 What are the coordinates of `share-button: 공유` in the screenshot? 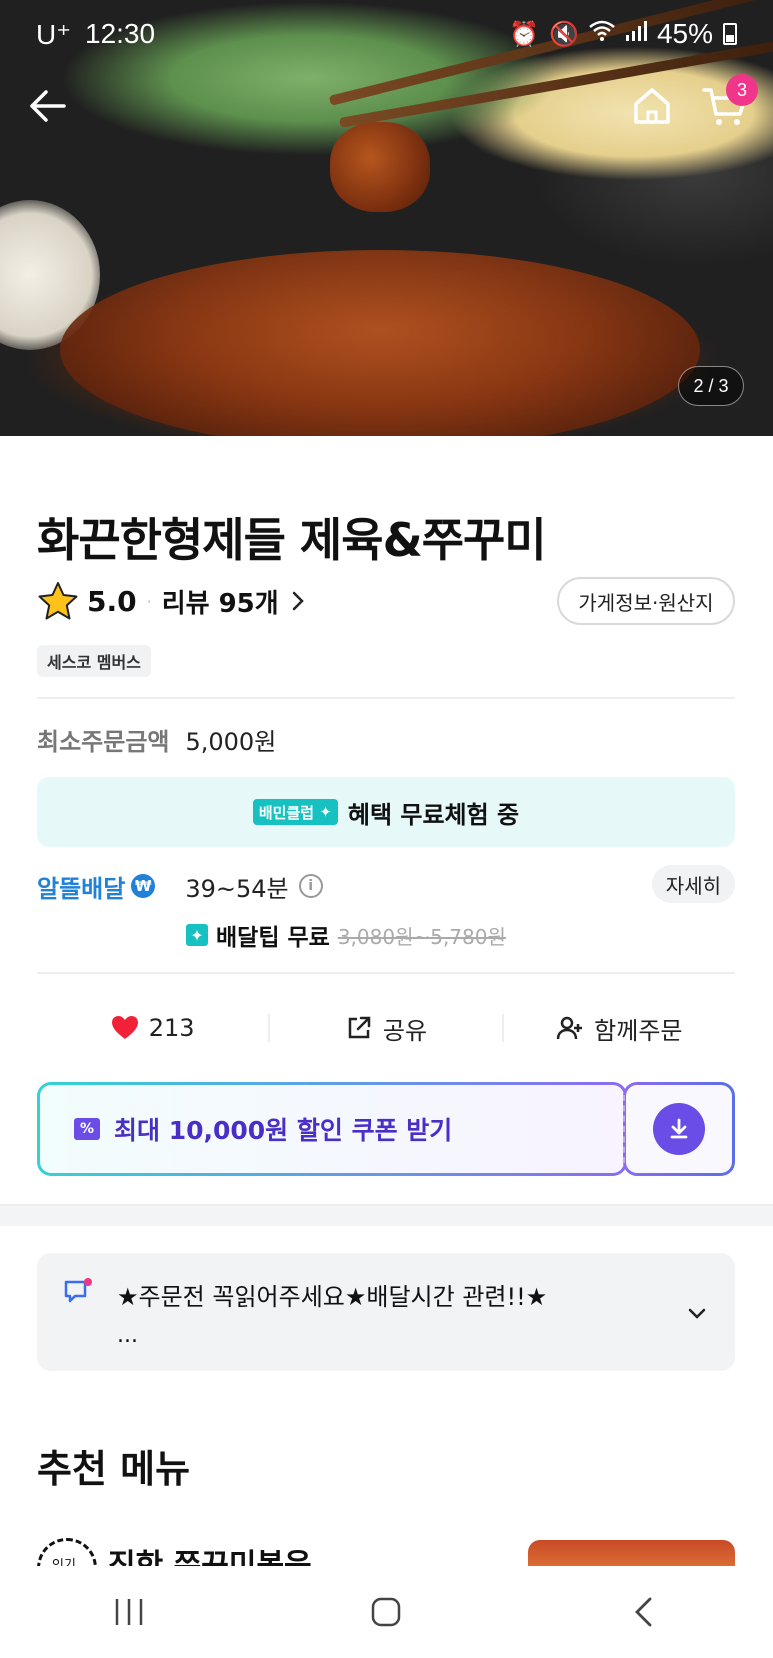 It's located at (385, 1028).